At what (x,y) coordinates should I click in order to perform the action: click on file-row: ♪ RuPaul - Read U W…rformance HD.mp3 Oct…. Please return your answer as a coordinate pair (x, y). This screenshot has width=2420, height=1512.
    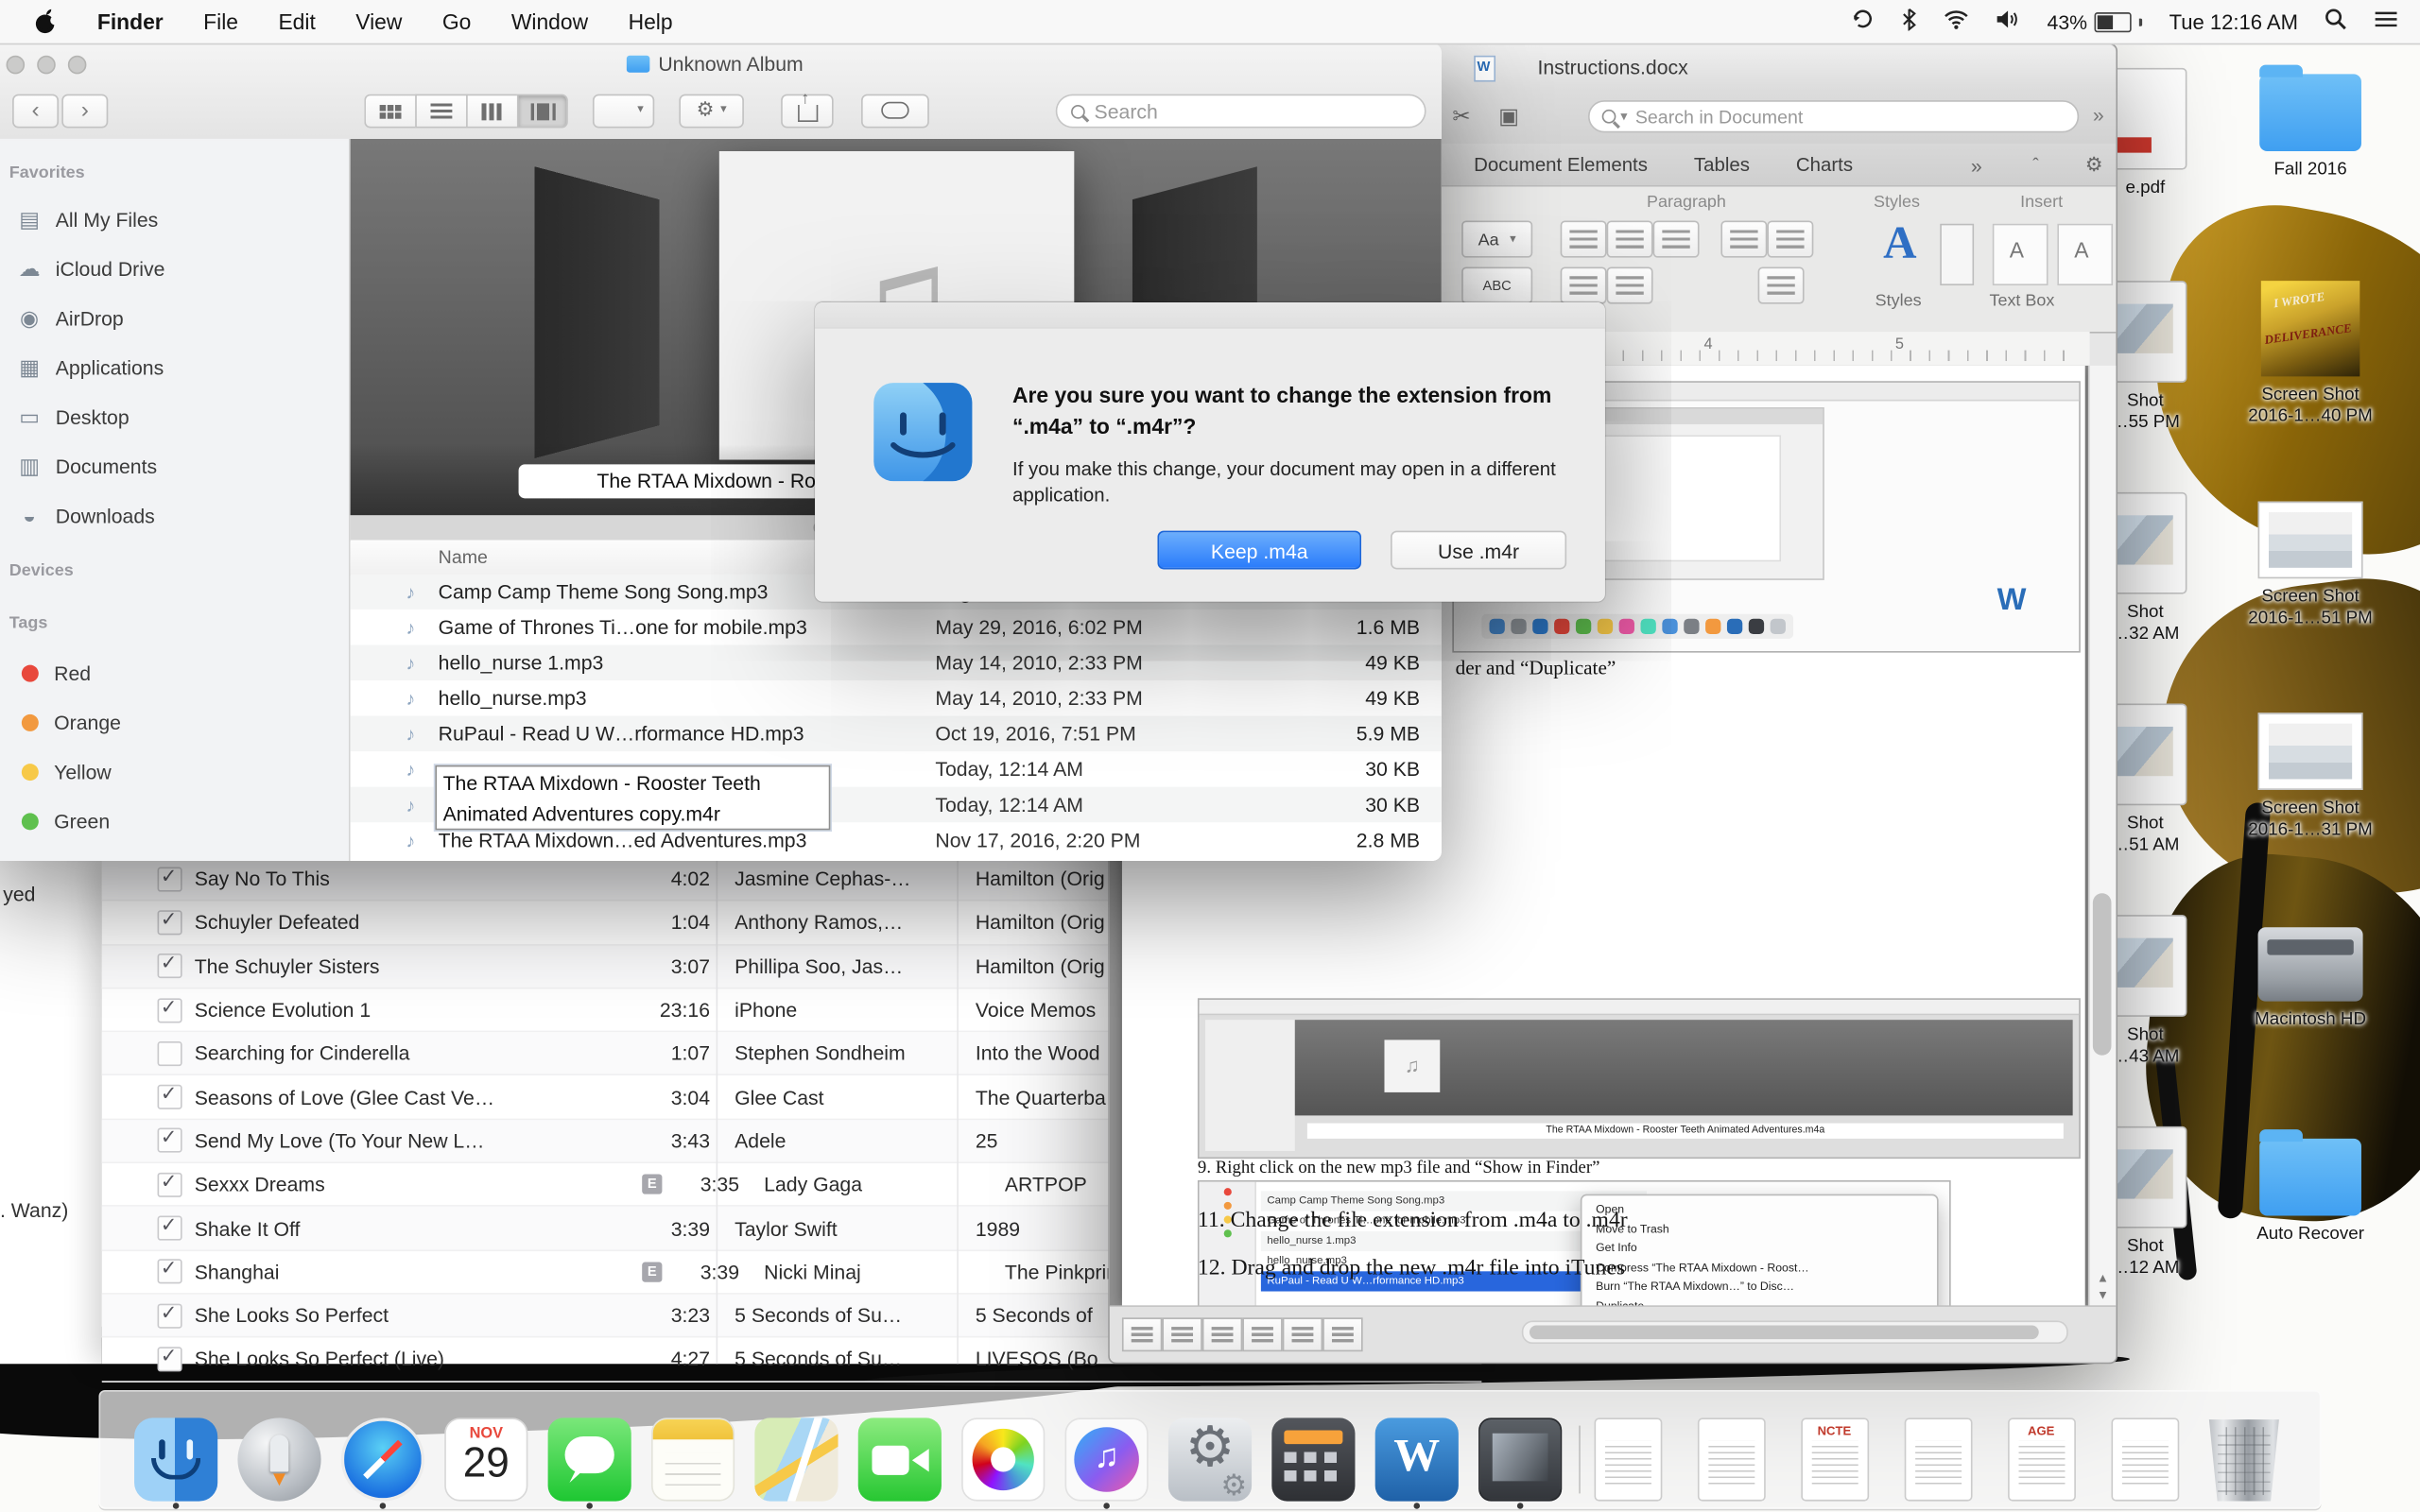
    Looking at the image, I should click on (896, 733).